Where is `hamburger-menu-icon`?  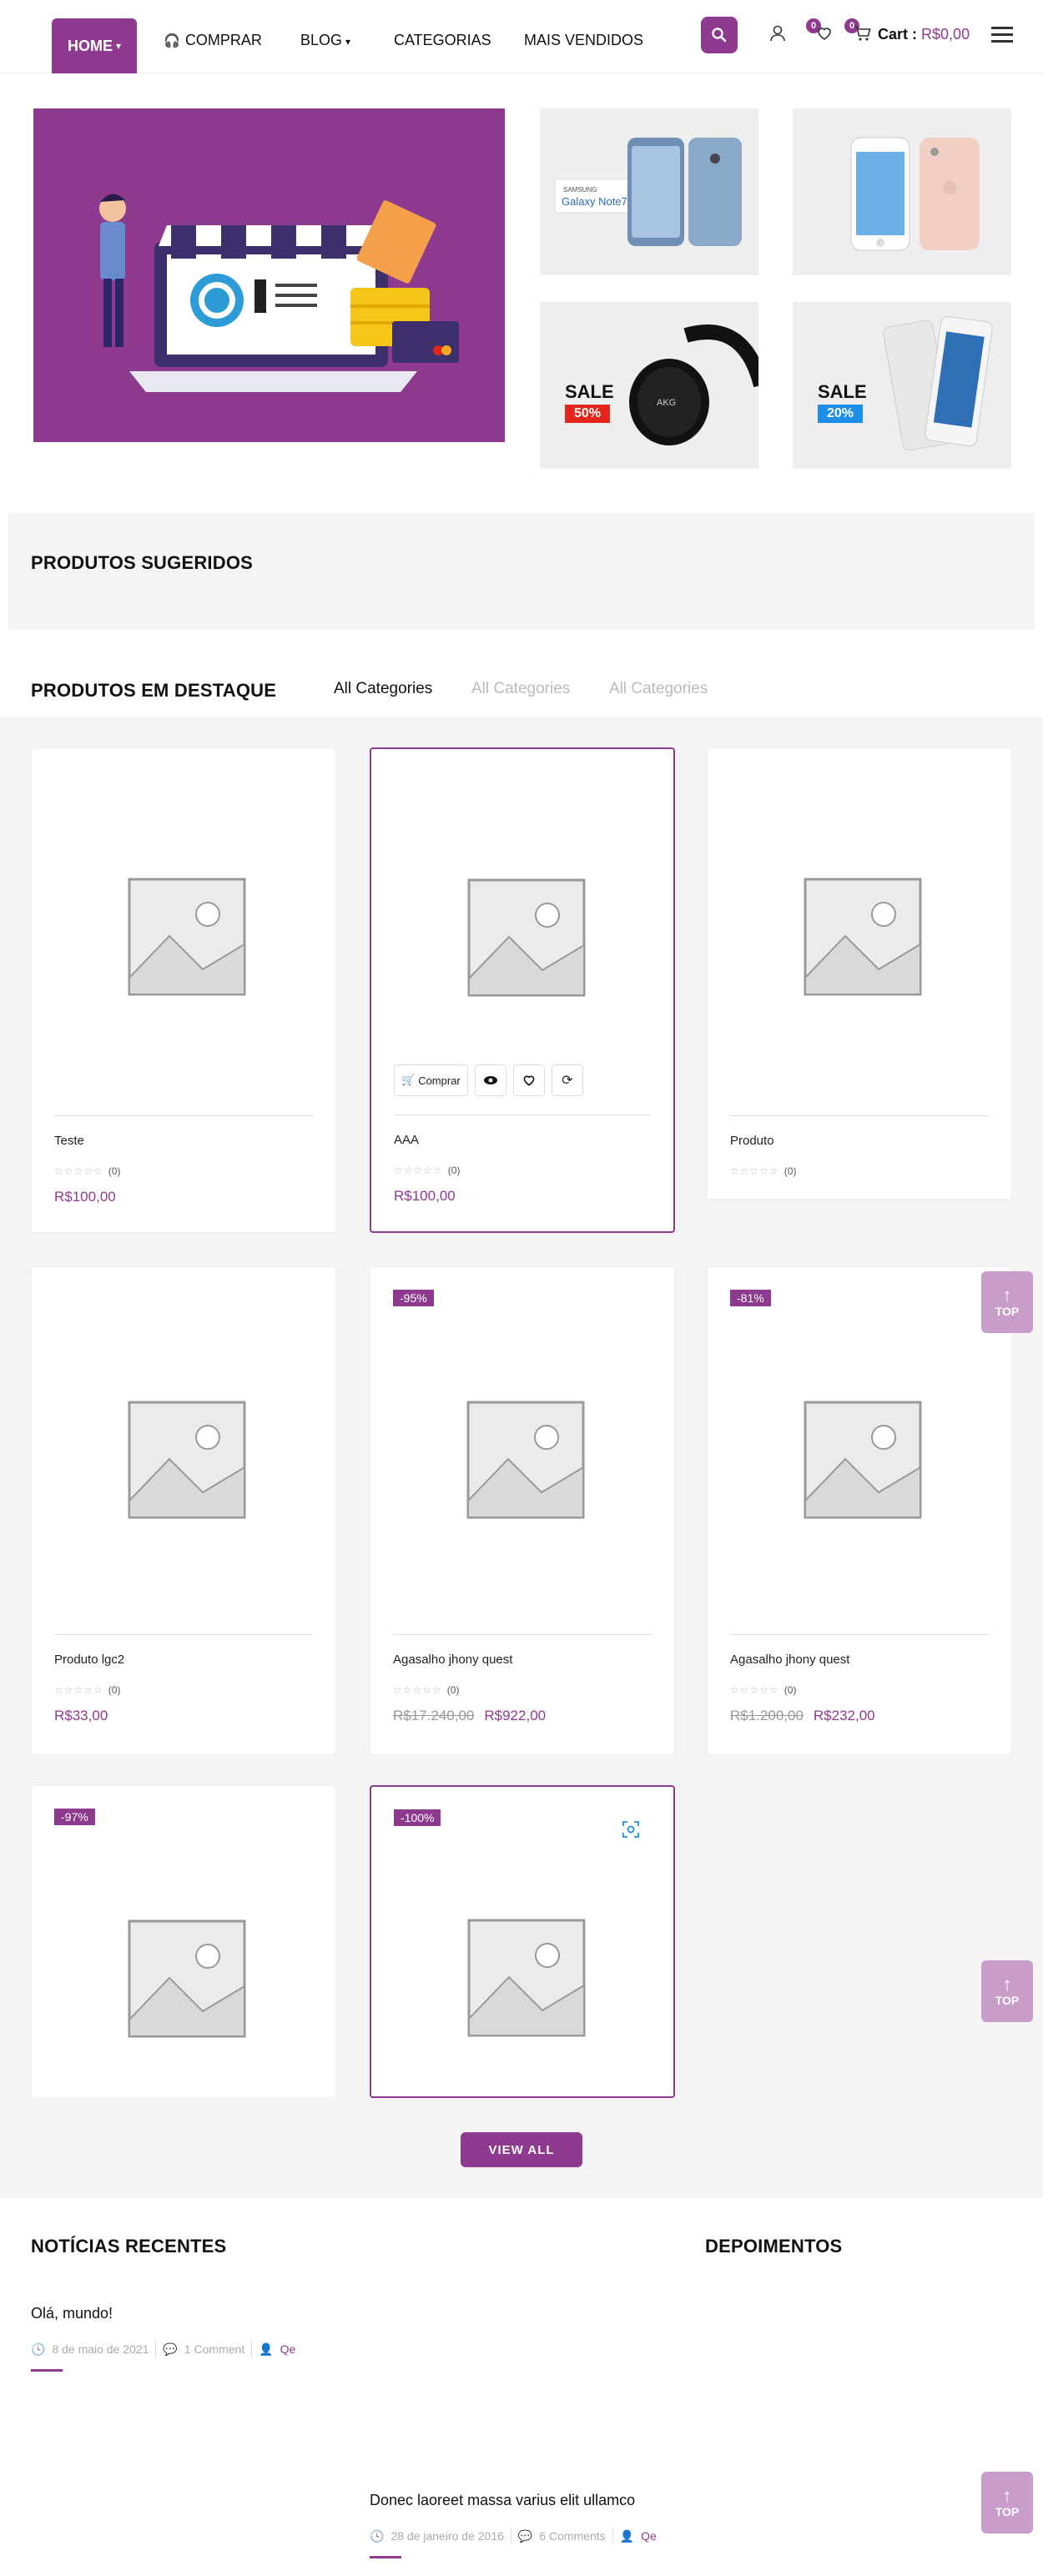
hamburger-menu-icon is located at coordinates (1002, 35).